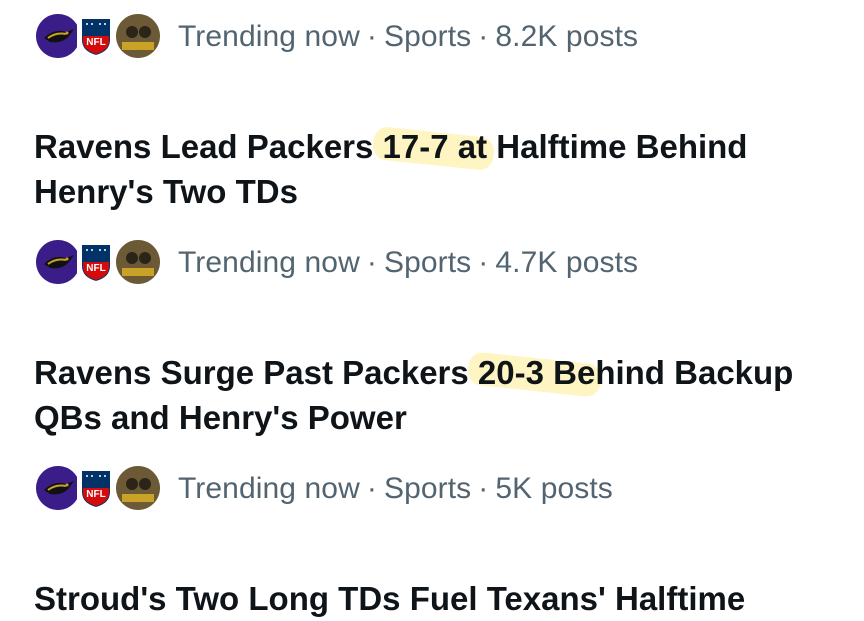 The height and width of the screenshot is (621, 864). Describe the element at coordinates (435, 146) in the screenshot. I see `highlight-mark: 17-7 at` at that location.